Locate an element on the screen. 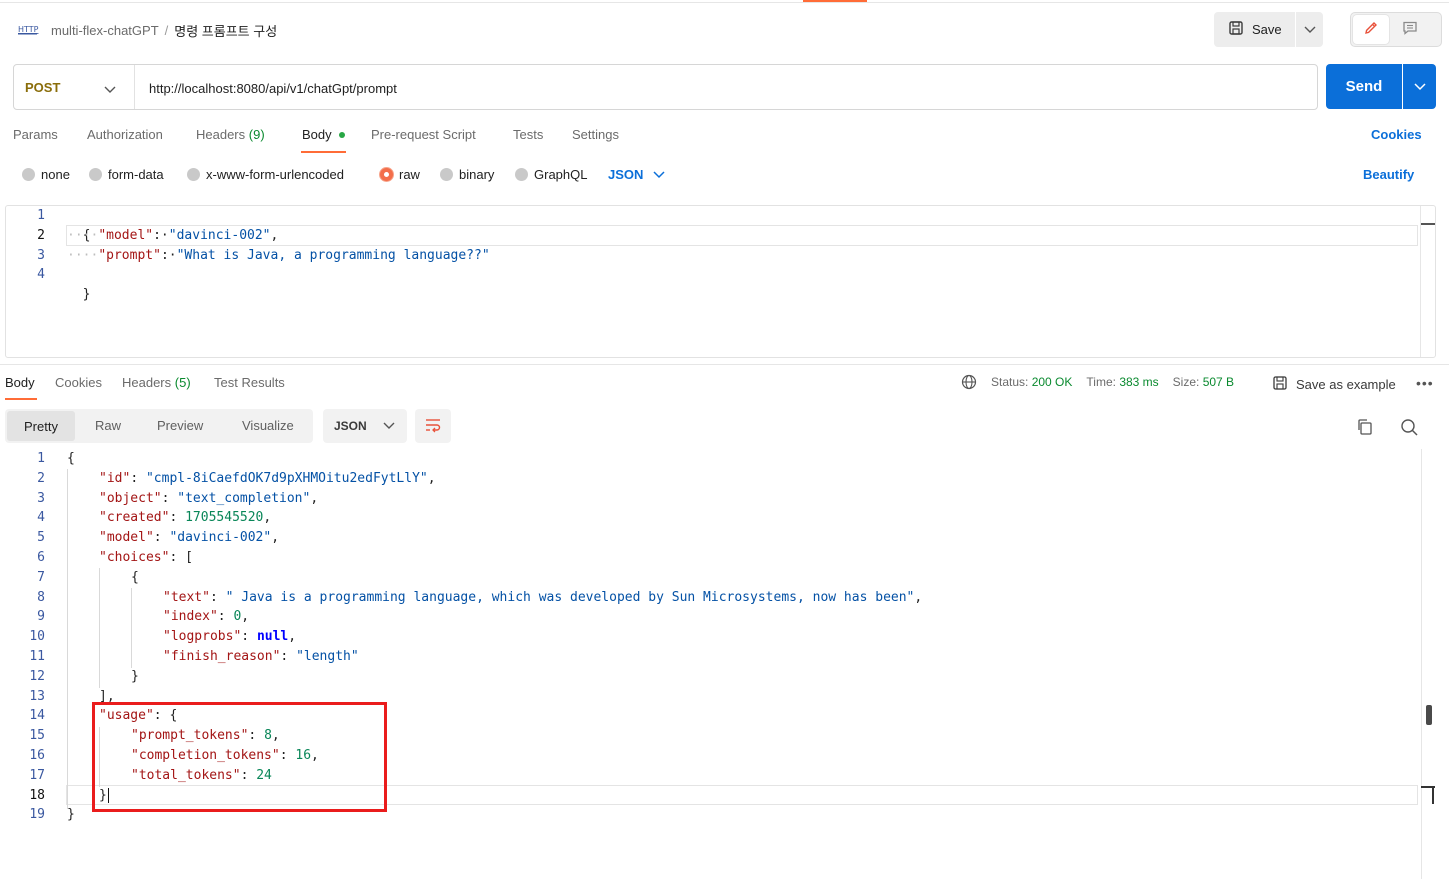  body-modified-indicator is located at coordinates (342, 135).